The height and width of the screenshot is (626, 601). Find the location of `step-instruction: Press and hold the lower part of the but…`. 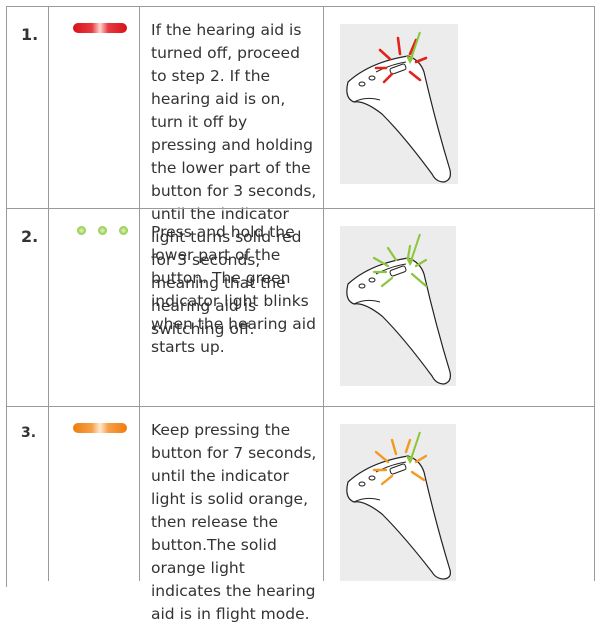

step-instruction: Press and hold the lower part of the but… is located at coordinates (232, 307).